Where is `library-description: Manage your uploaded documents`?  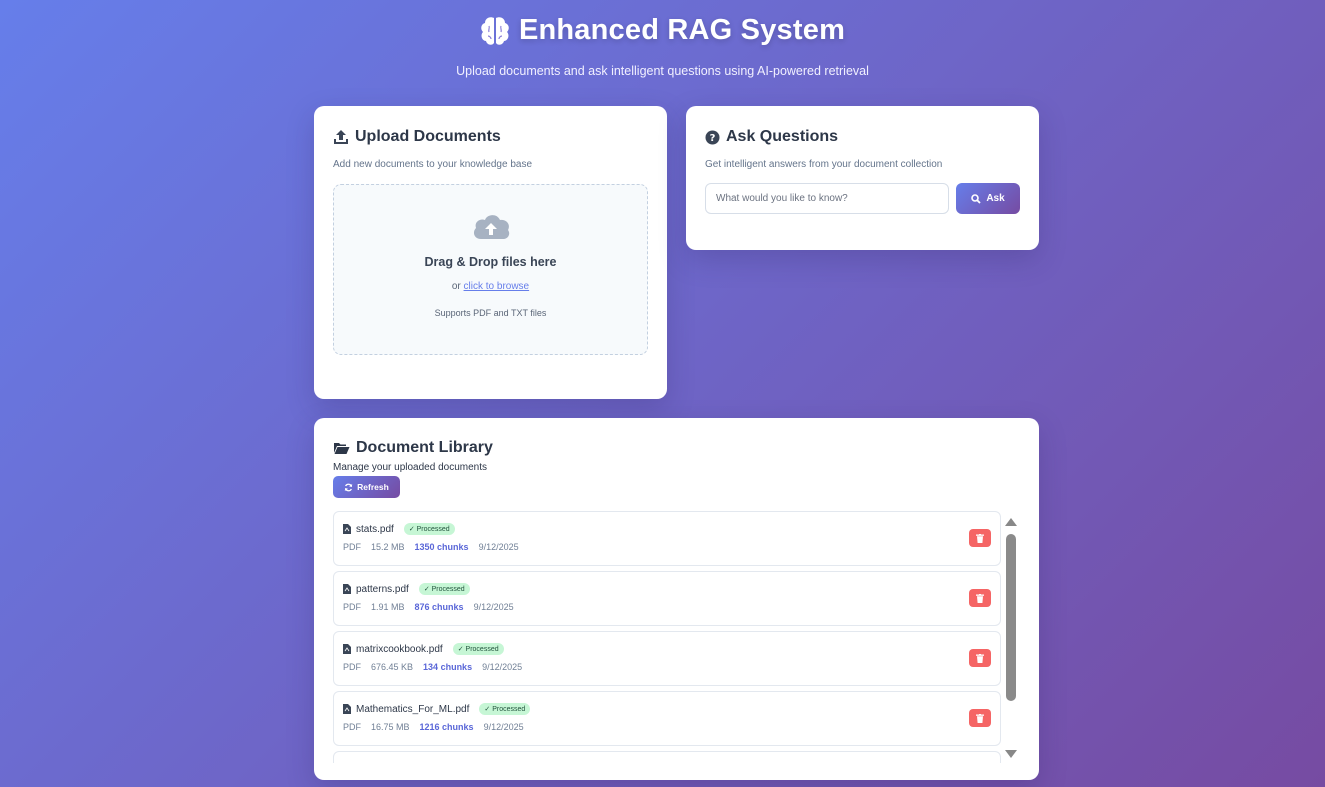
library-description: Manage your uploaded documents is located at coordinates (410, 467).